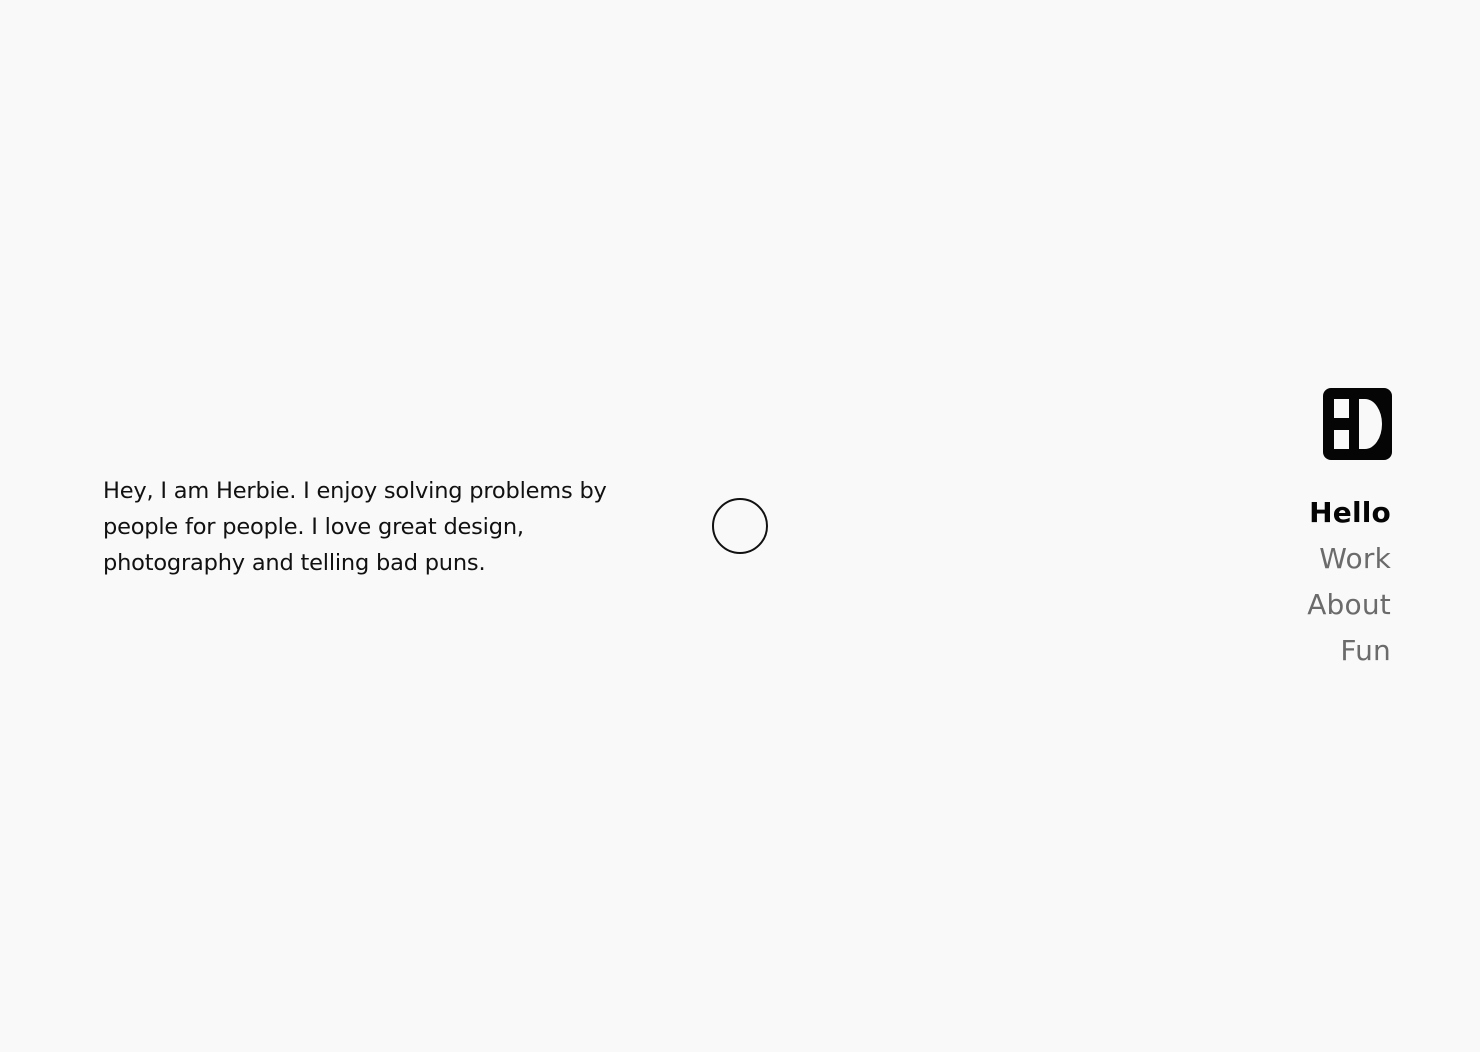 The image size is (1480, 1052). Describe the element at coordinates (1349, 605) in the screenshot. I see `nav-item-about: About` at that location.